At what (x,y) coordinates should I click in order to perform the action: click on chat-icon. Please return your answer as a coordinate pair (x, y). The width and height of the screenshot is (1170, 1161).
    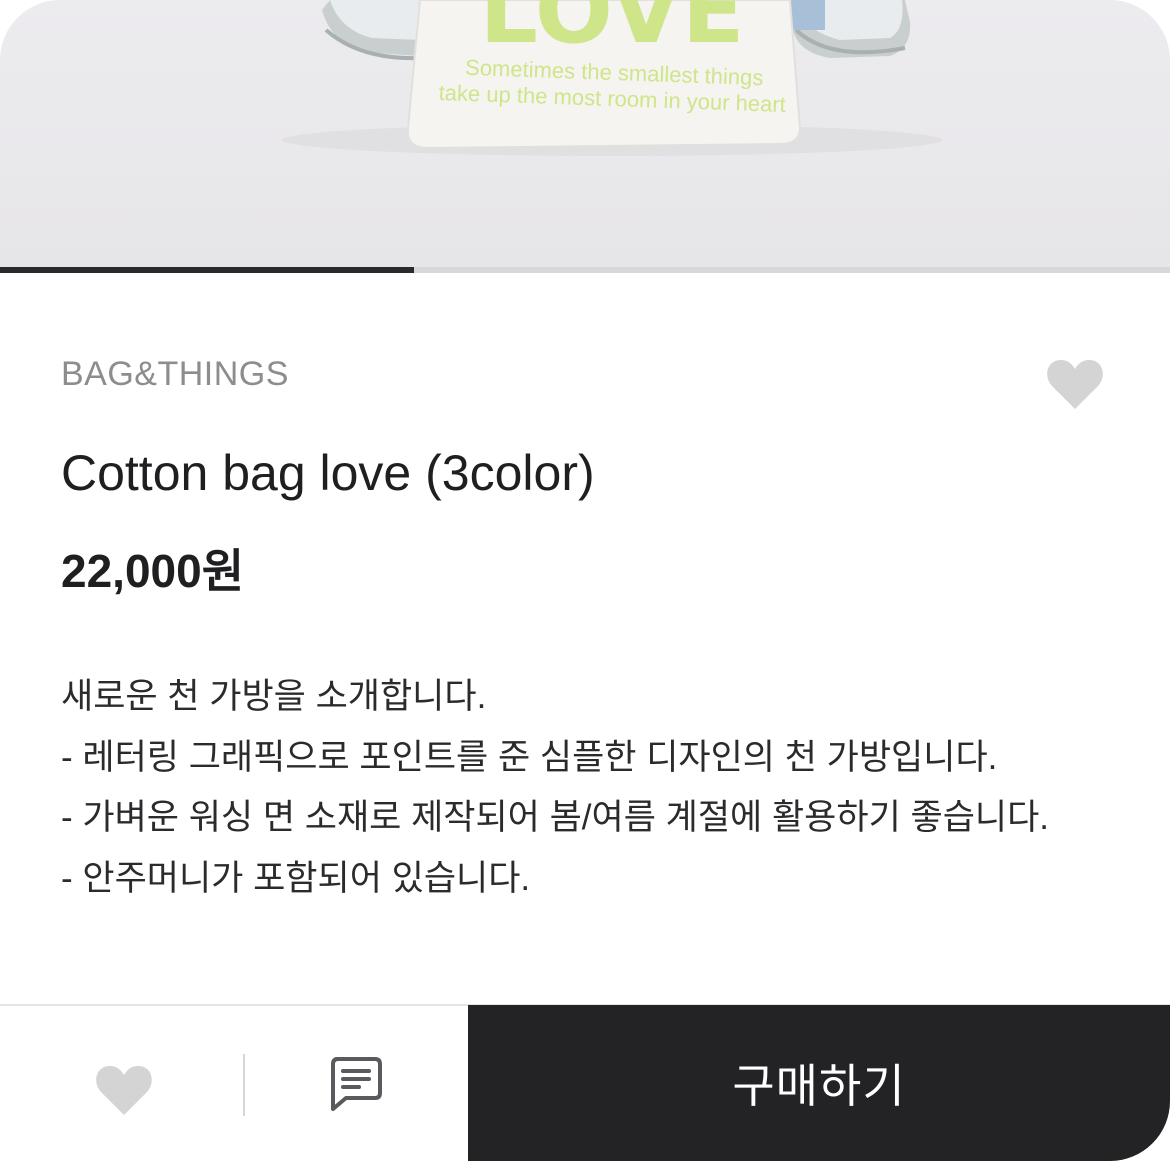
    Looking at the image, I should click on (356, 1084).